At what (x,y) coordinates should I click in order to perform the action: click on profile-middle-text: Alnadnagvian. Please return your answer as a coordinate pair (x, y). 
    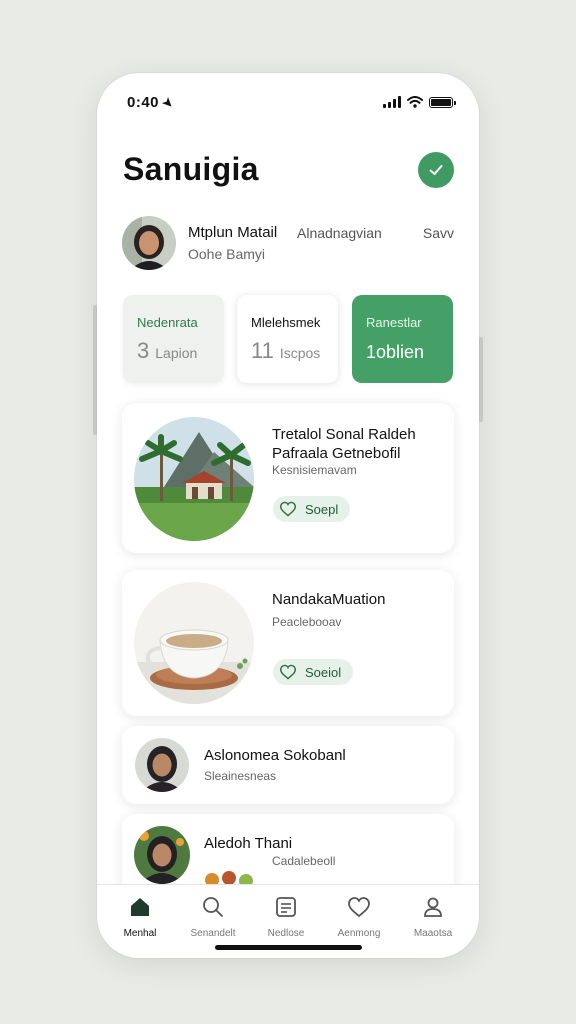
    Looking at the image, I should click on (339, 233).